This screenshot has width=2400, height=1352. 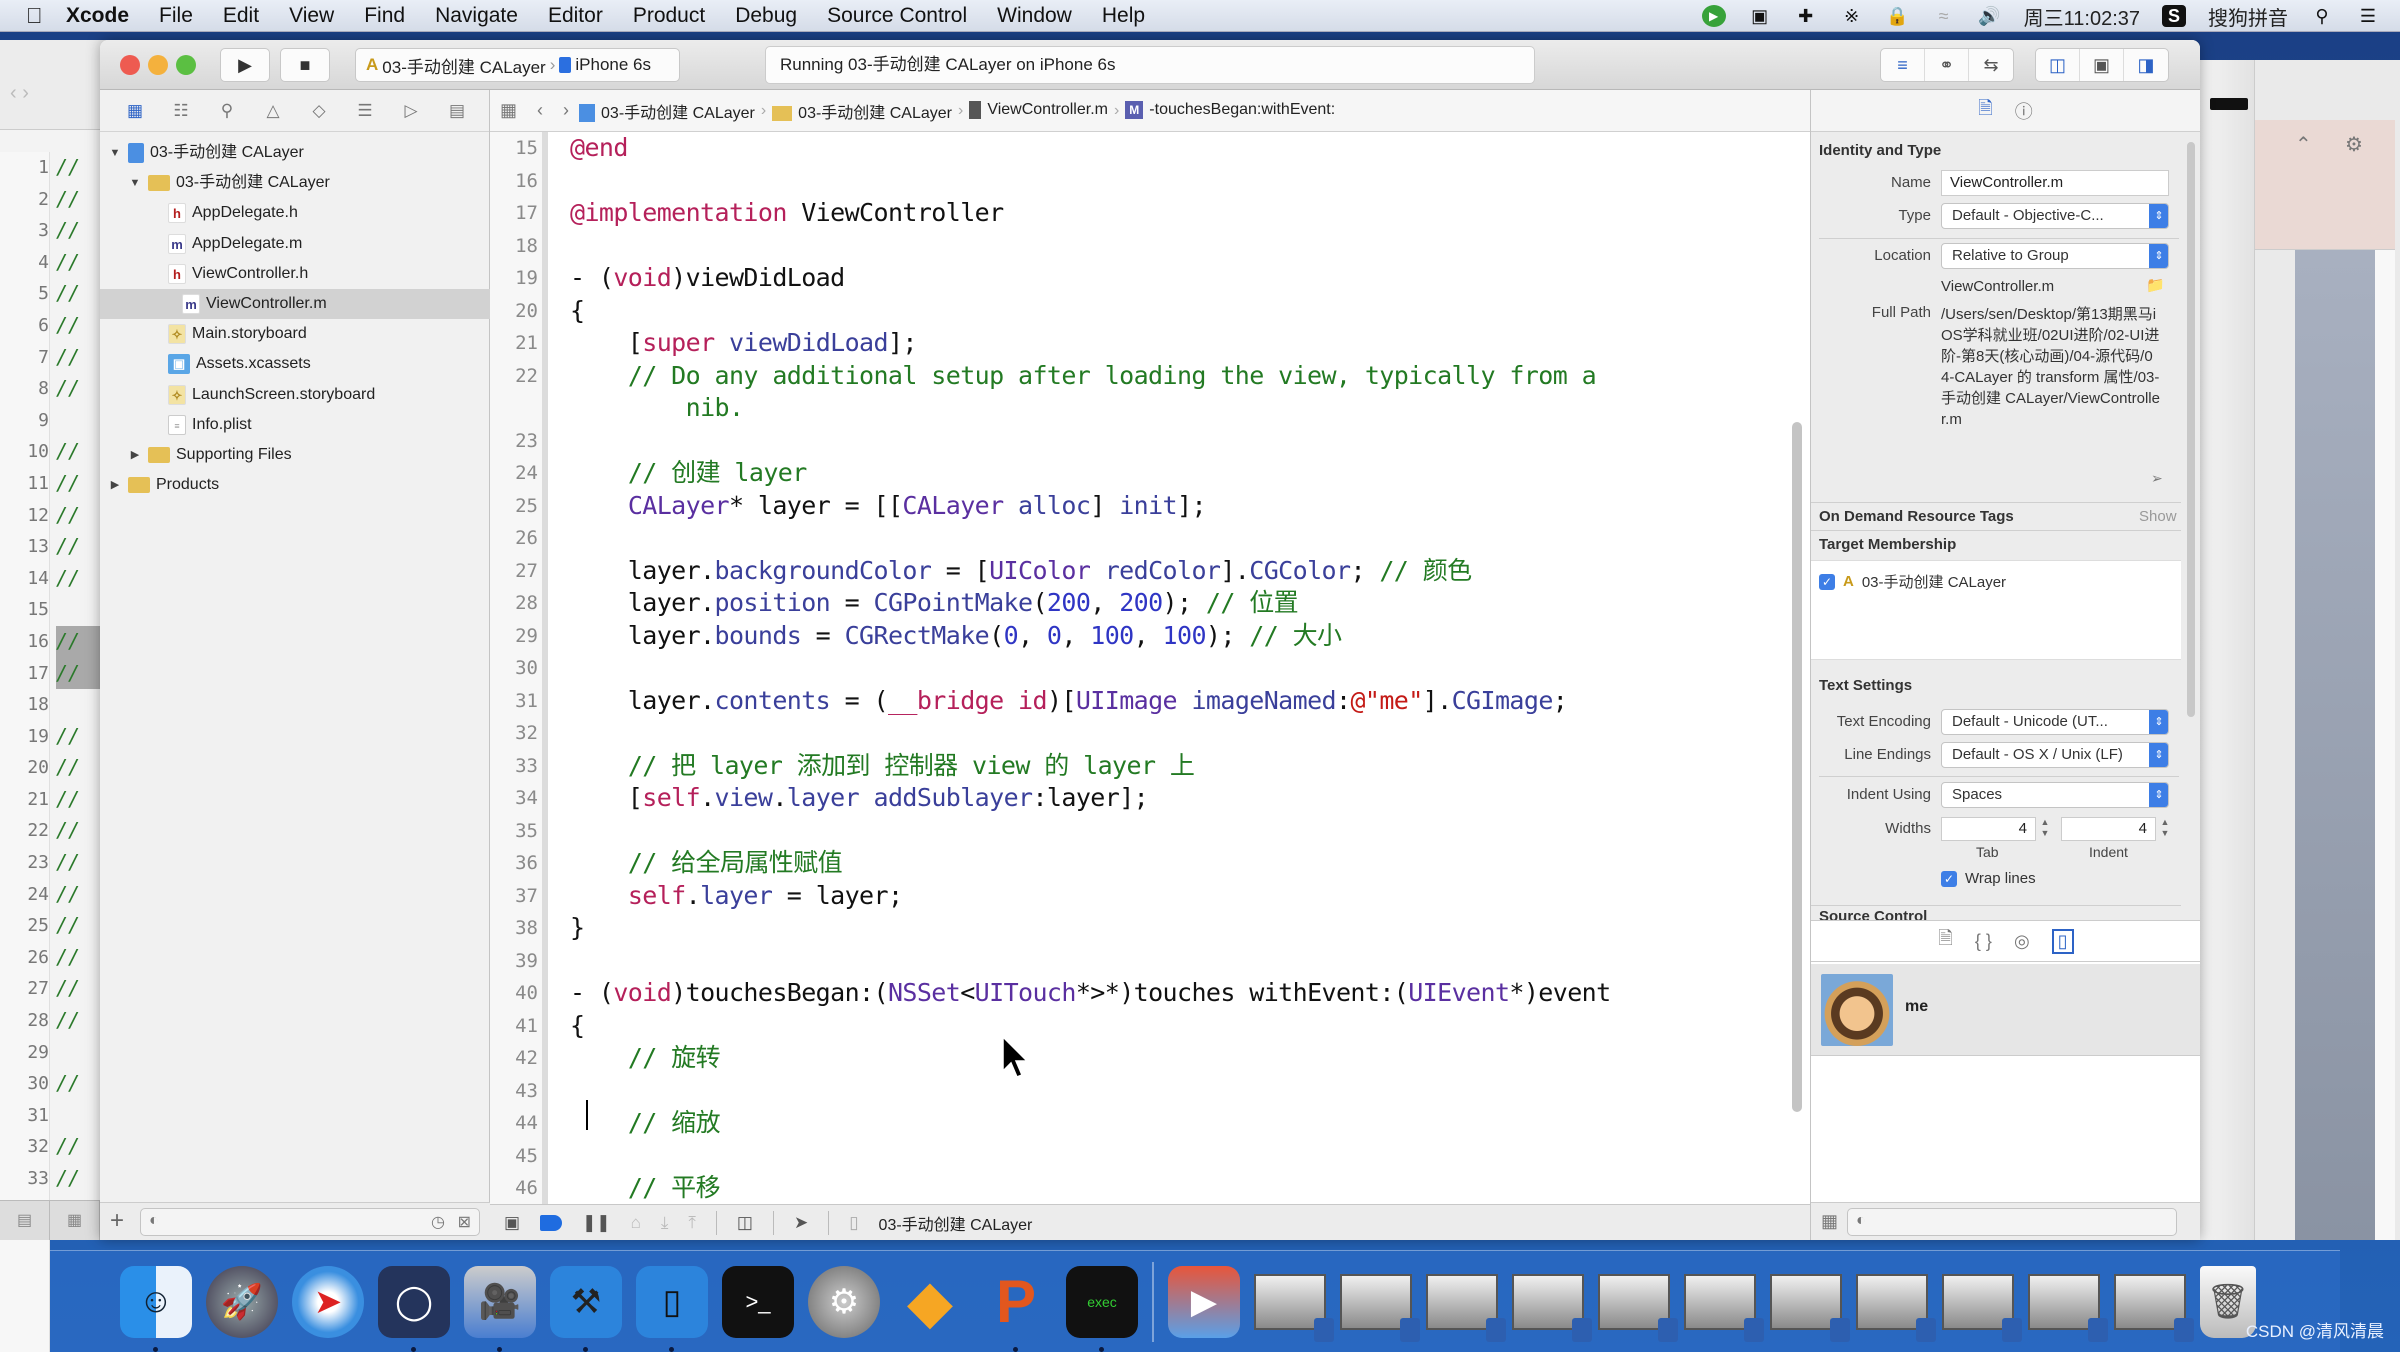 I want to click on code-line: 38}, so click(x=1150, y=928).